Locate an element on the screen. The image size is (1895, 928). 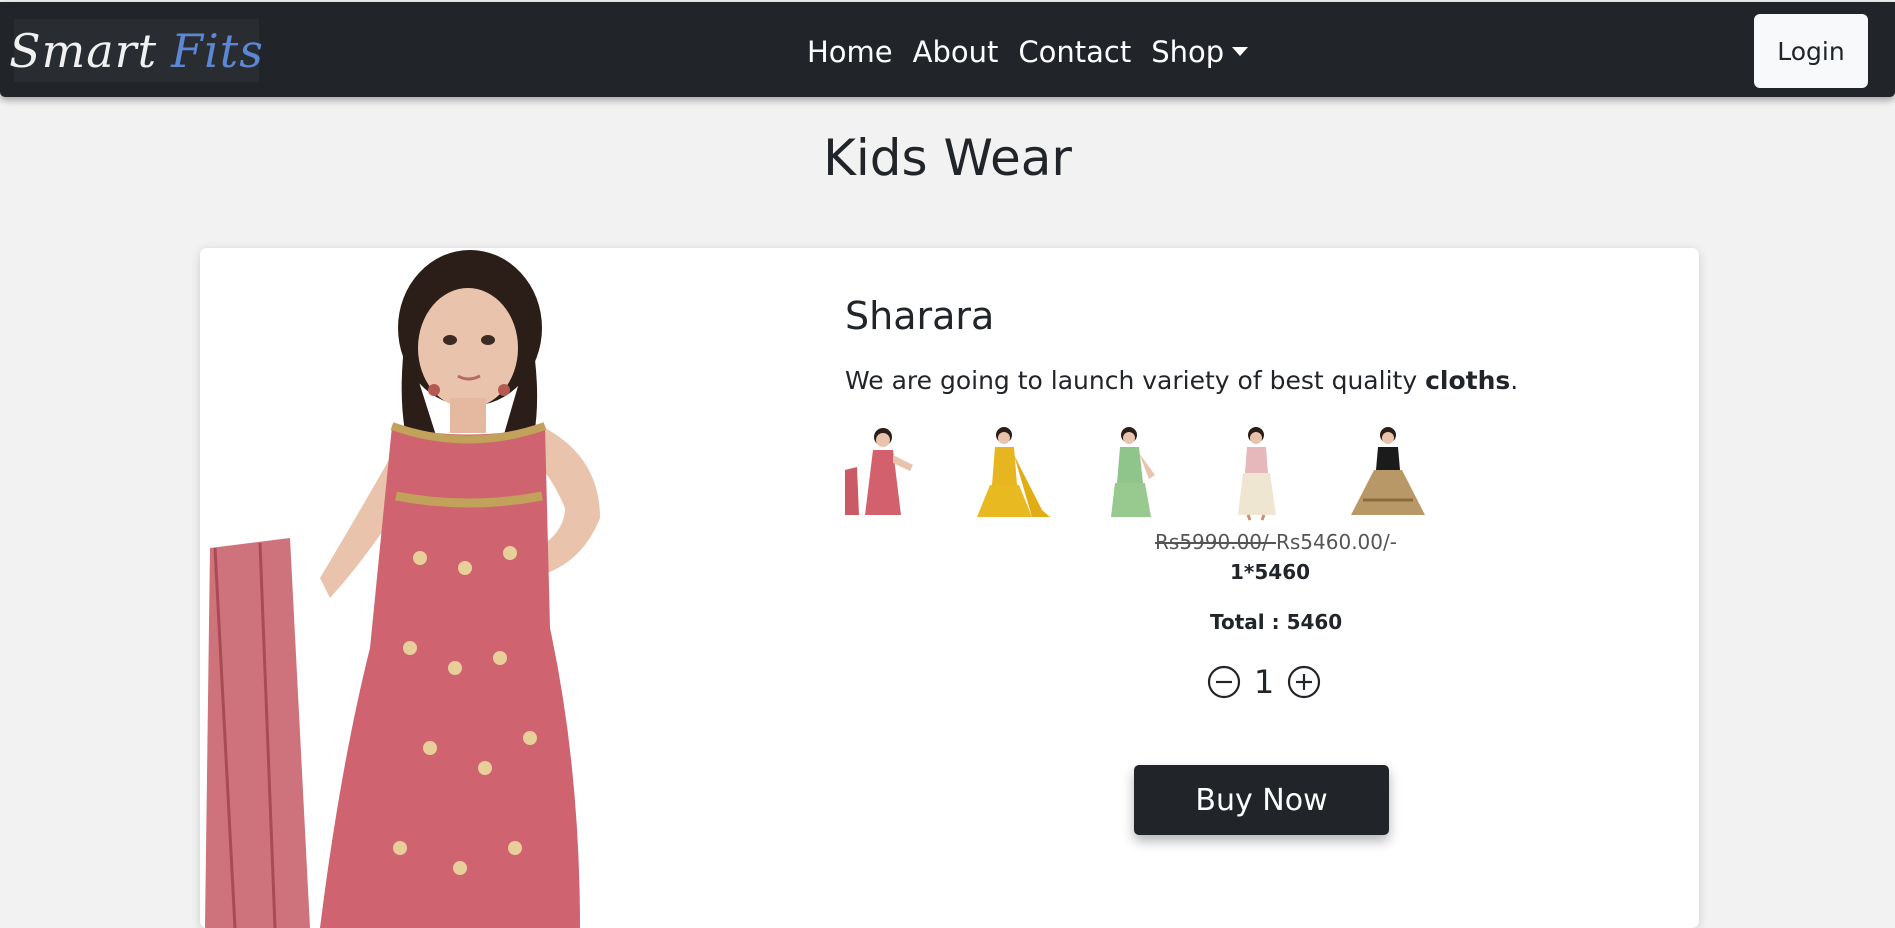
nav-home: Home is located at coordinates (850, 52).